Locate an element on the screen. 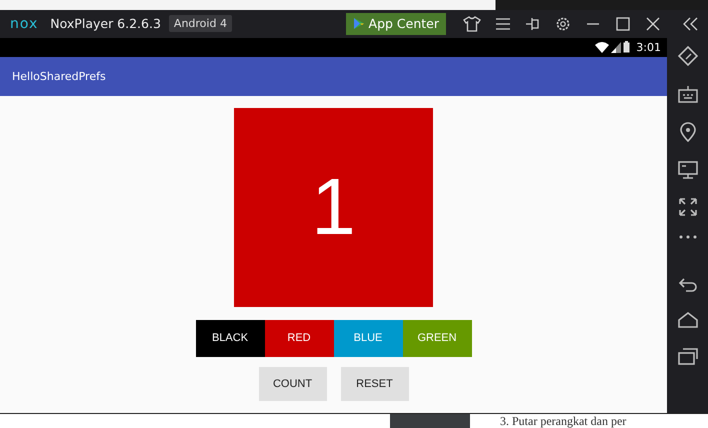 The image size is (708, 428). version-badge: Android 4 is located at coordinates (200, 23).